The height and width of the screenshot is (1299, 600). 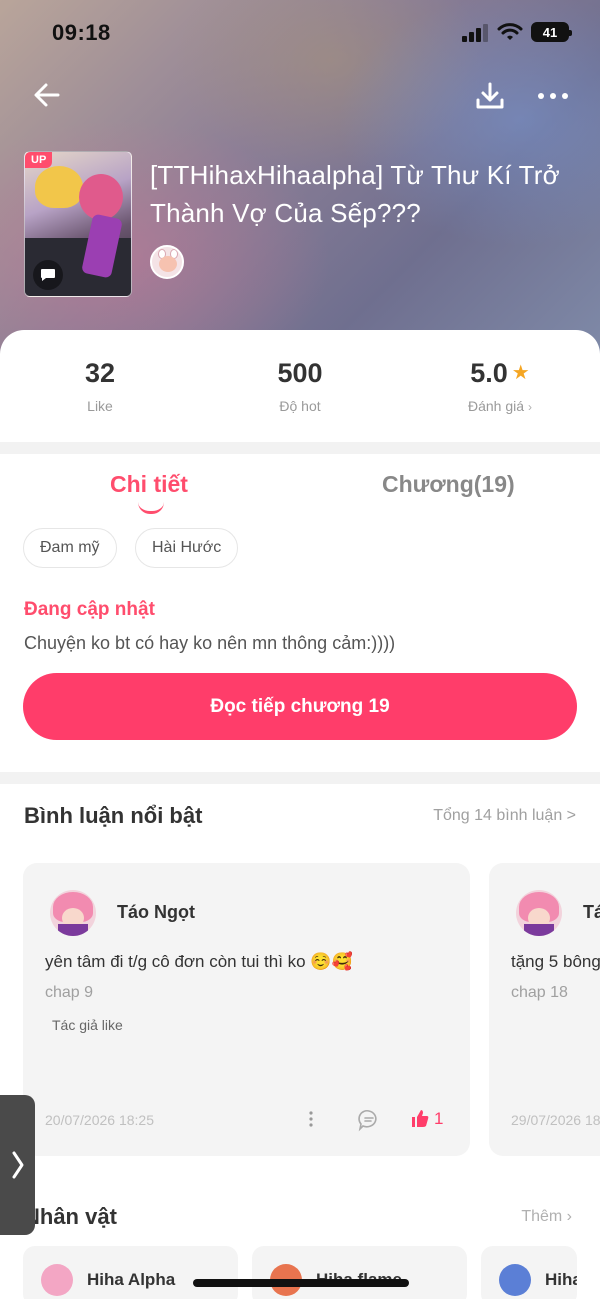 I want to click on comment-chapter: chap 18, so click(x=539, y=992).